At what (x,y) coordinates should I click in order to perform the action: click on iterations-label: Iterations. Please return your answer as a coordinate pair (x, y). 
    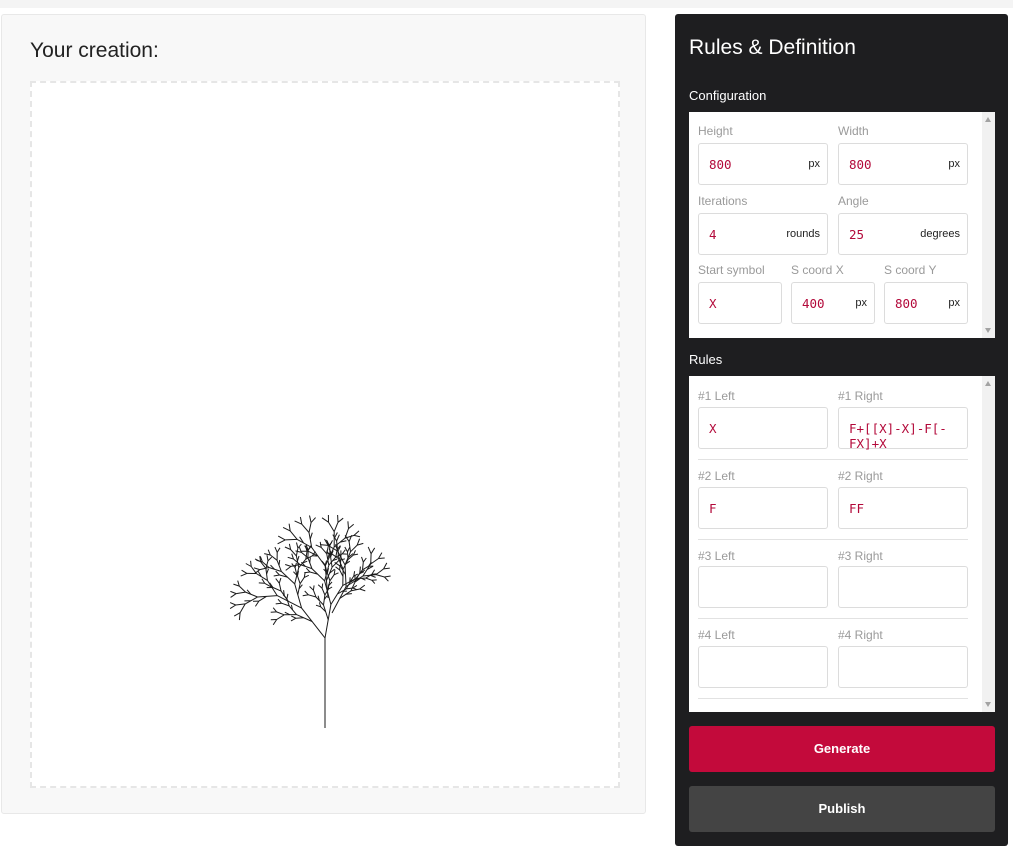
    Looking at the image, I should click on (723, 201).